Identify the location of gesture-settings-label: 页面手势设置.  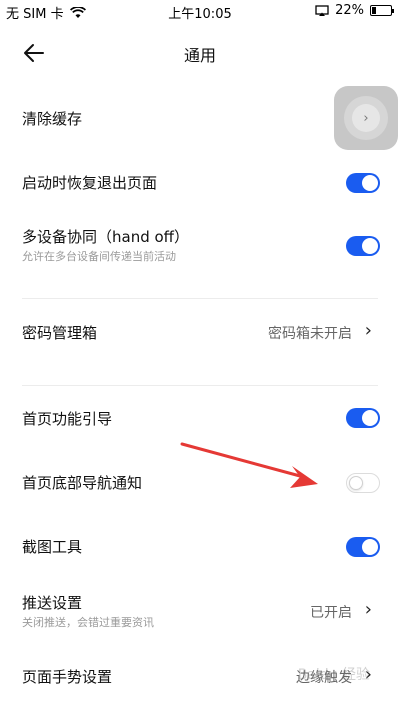
(67, 677).